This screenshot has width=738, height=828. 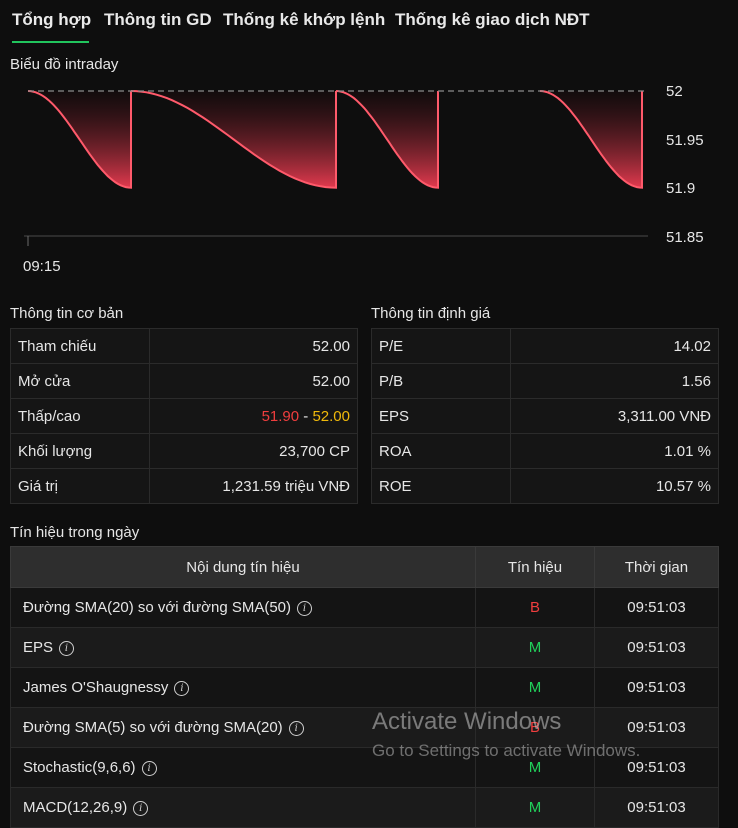 What do you see at coordinates (441, 486) in the screenshot?
I see `label-roe: ROE` at bounding box center [441, 486].